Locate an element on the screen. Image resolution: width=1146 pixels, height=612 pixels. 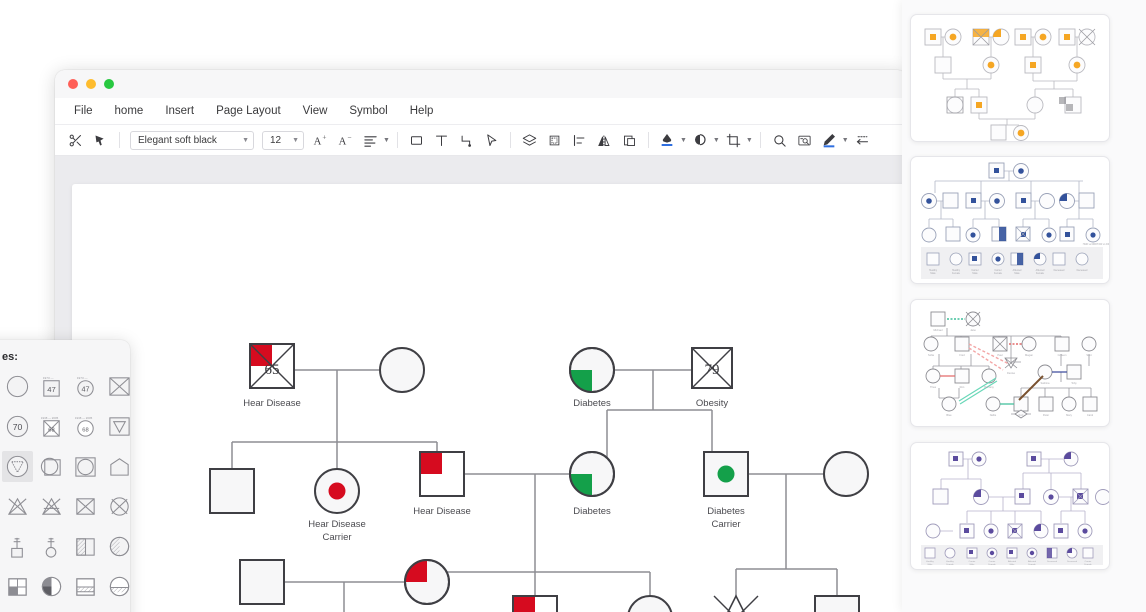
align-distribute-icon is located at coordinates (579, 140).